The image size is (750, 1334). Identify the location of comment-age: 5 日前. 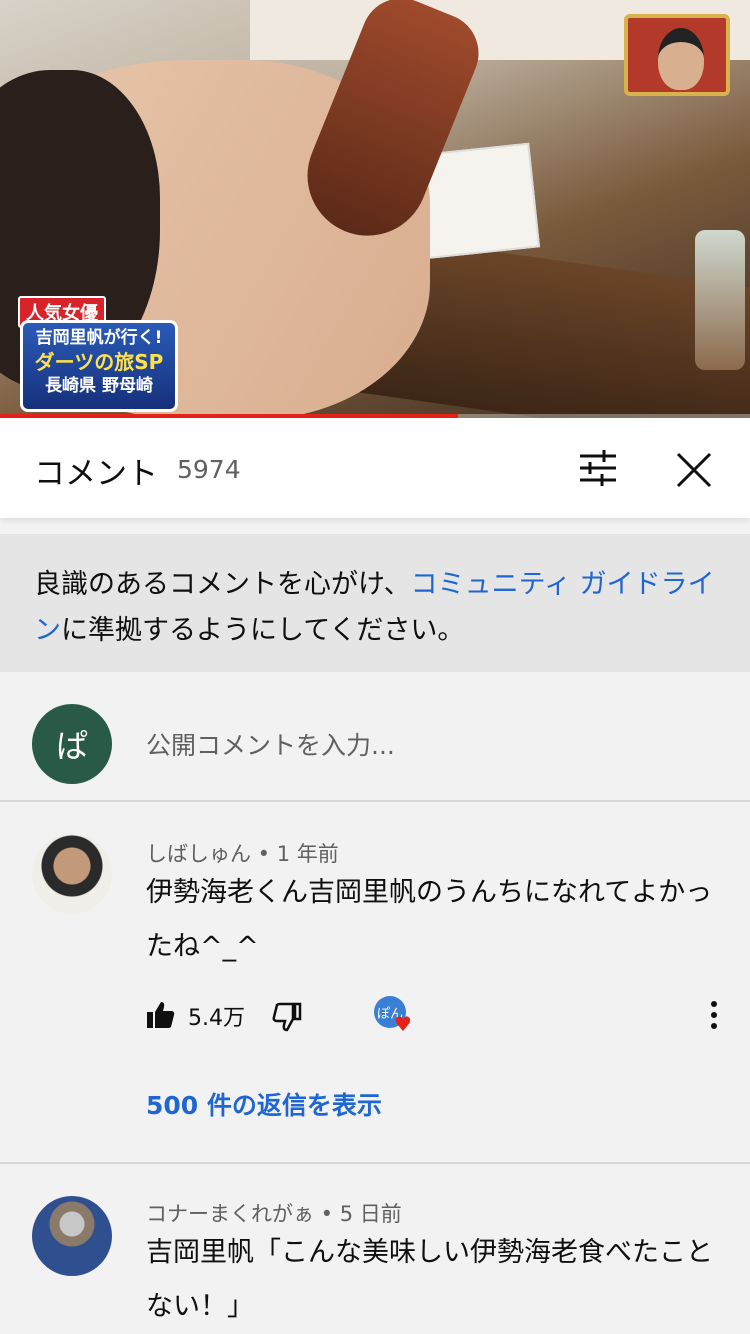
(370, 1214).